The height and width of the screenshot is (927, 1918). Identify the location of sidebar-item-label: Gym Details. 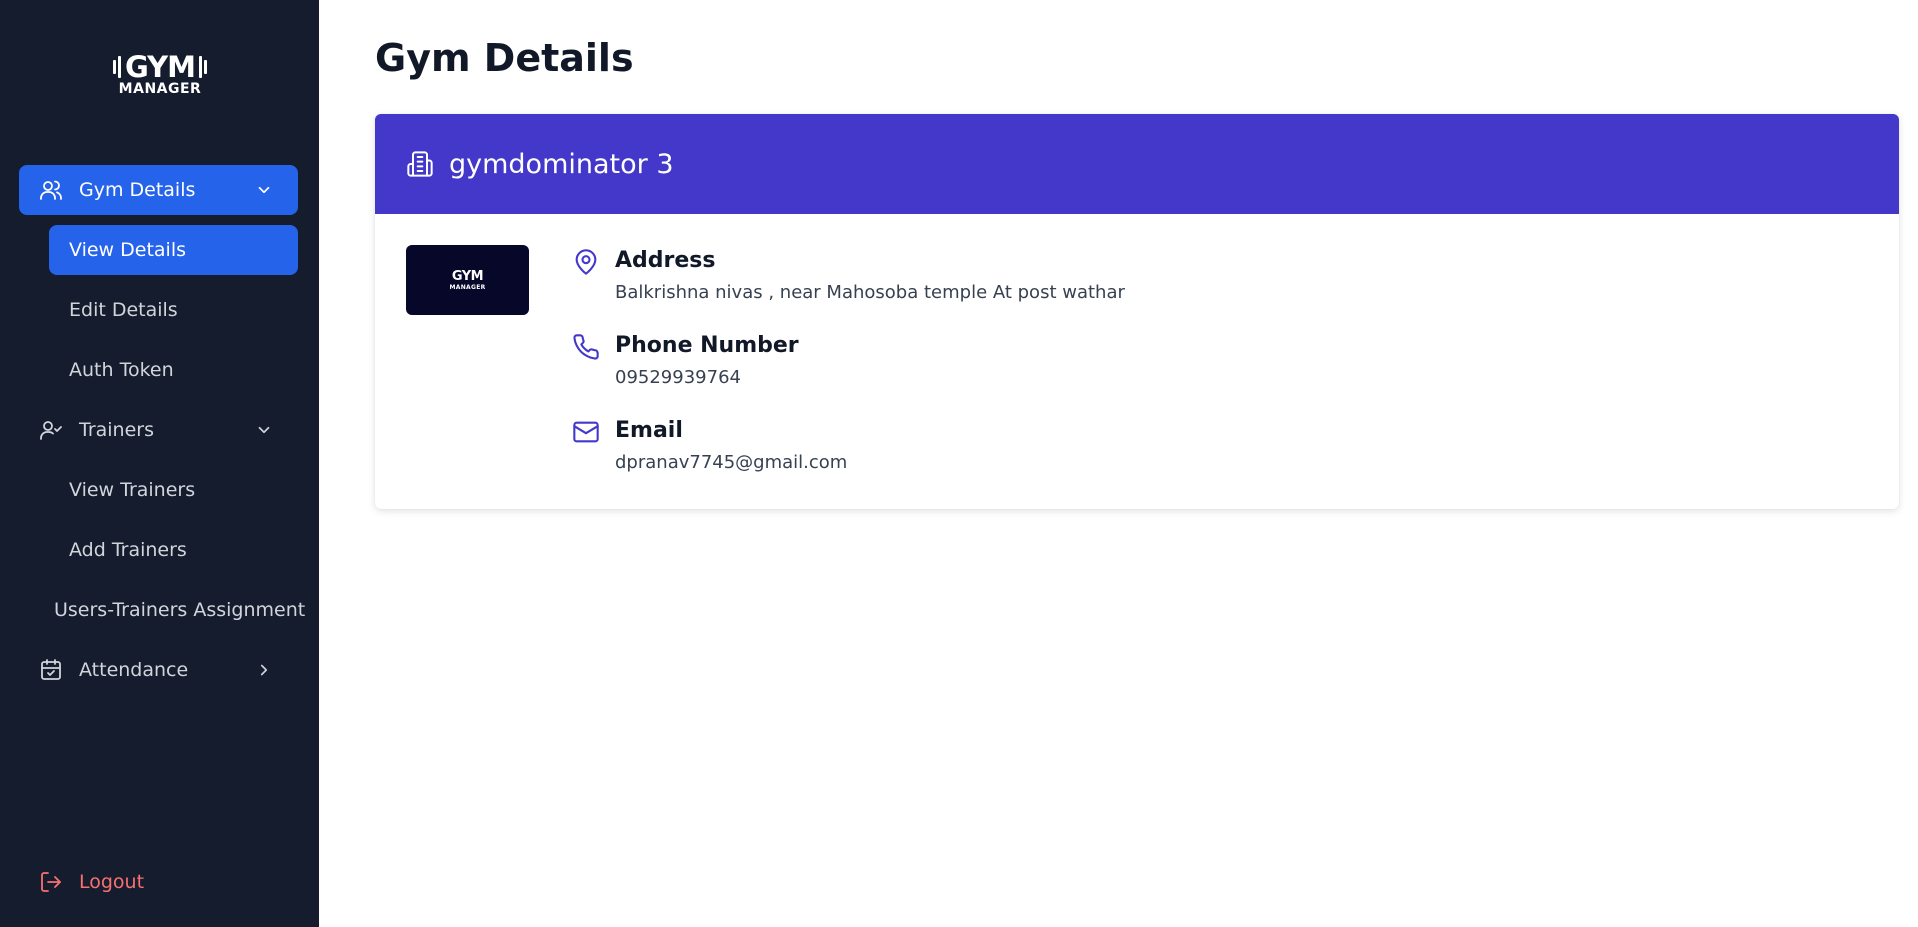
(137, 190).